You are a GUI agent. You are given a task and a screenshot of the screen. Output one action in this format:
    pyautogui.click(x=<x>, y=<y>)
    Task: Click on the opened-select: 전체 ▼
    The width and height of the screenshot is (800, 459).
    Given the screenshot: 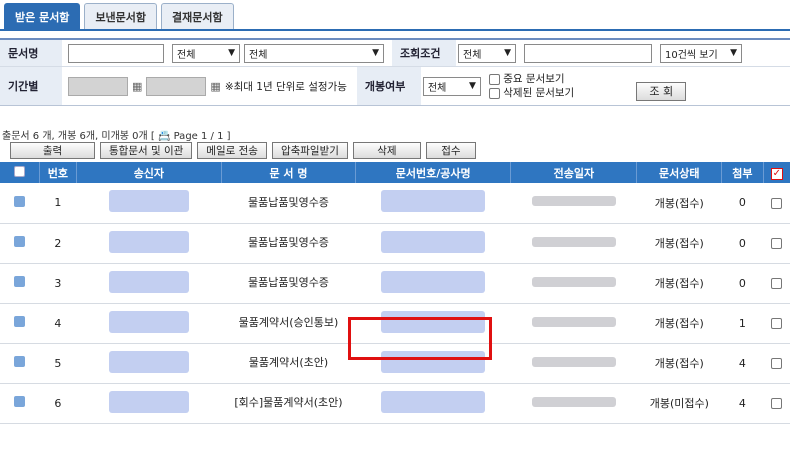 What is the action you would take?
    pyautogui.click(x=451, y=86)
    